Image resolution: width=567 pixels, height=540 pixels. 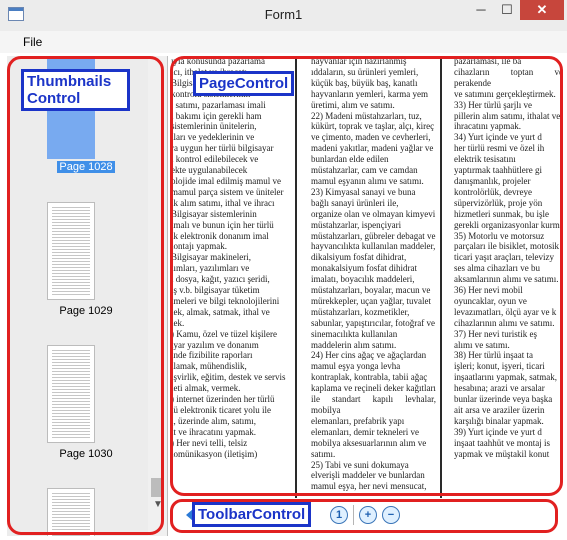 What do you see at coordinates (75, 90) in the screenshot?
I see `thumbnails-annotation-label: Thumbnails Control` at bounding box center [75, 90].